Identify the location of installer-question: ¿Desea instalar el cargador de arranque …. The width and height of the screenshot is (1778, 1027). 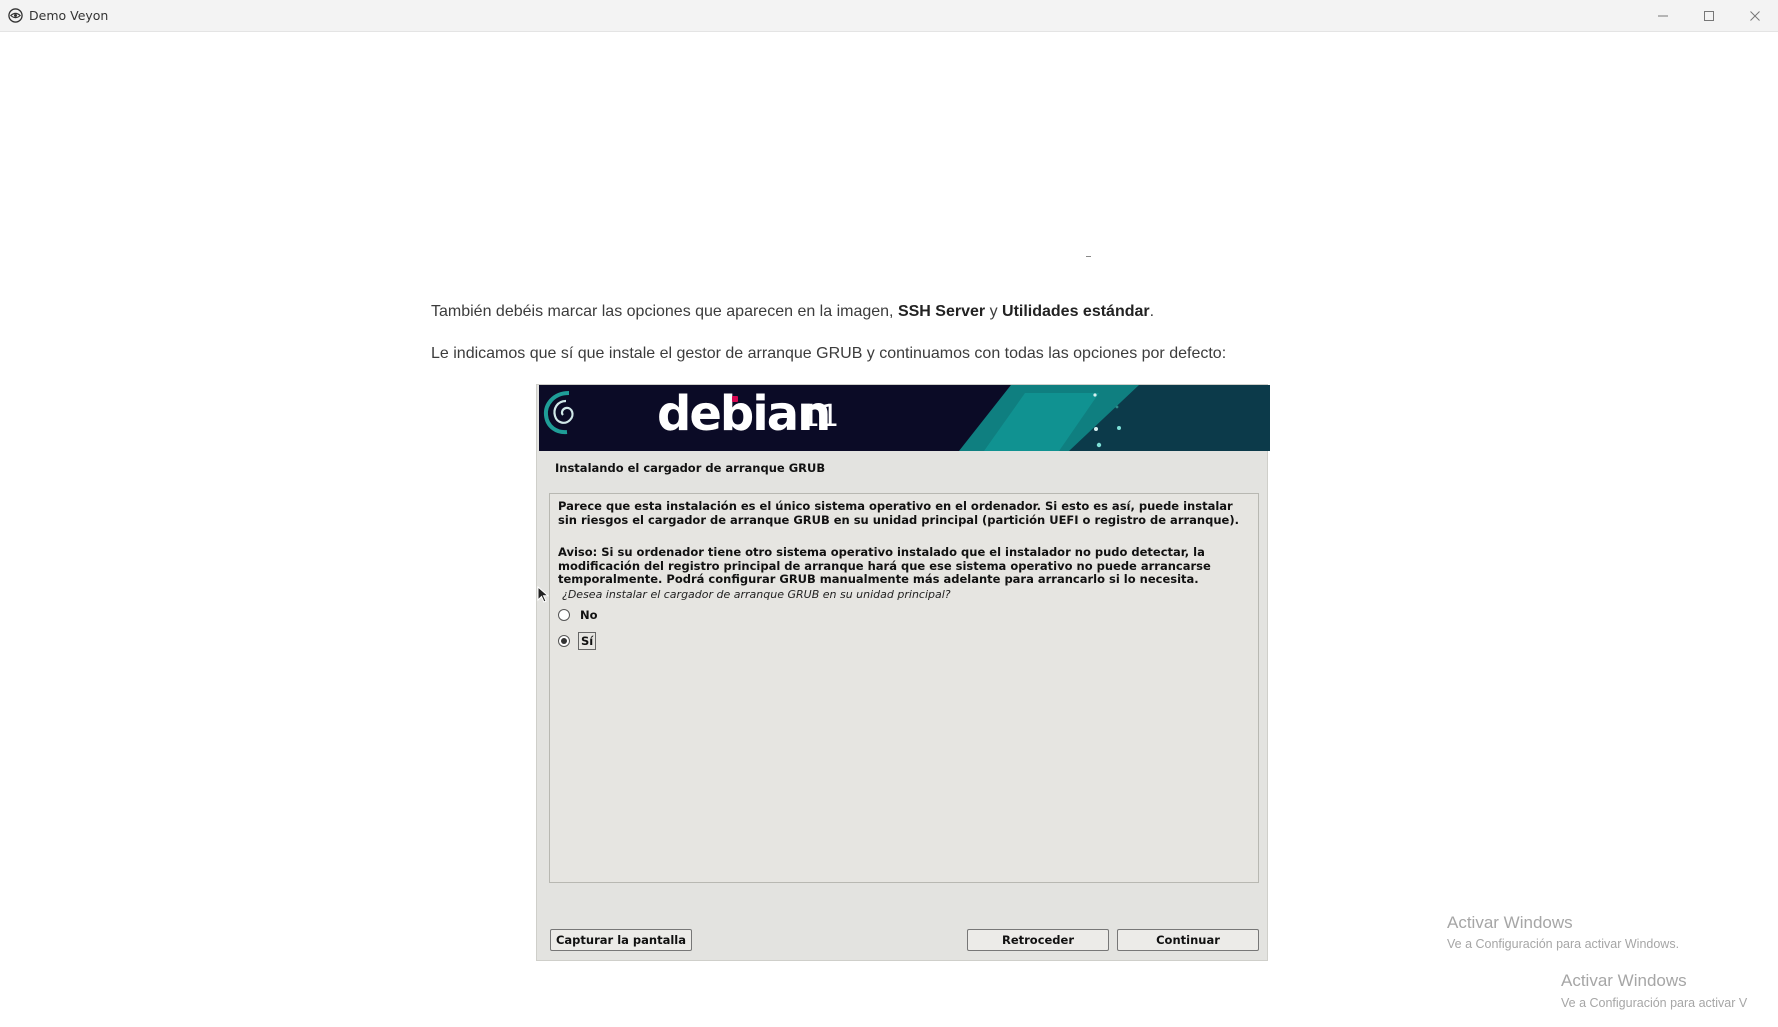
(756, 594).